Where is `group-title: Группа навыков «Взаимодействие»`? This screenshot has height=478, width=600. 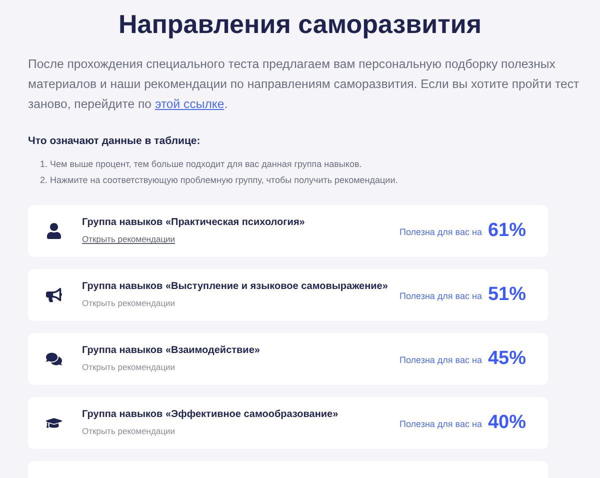 group-title: Группа навыков «Взаимодействие» is located at coordinates (171, 351).